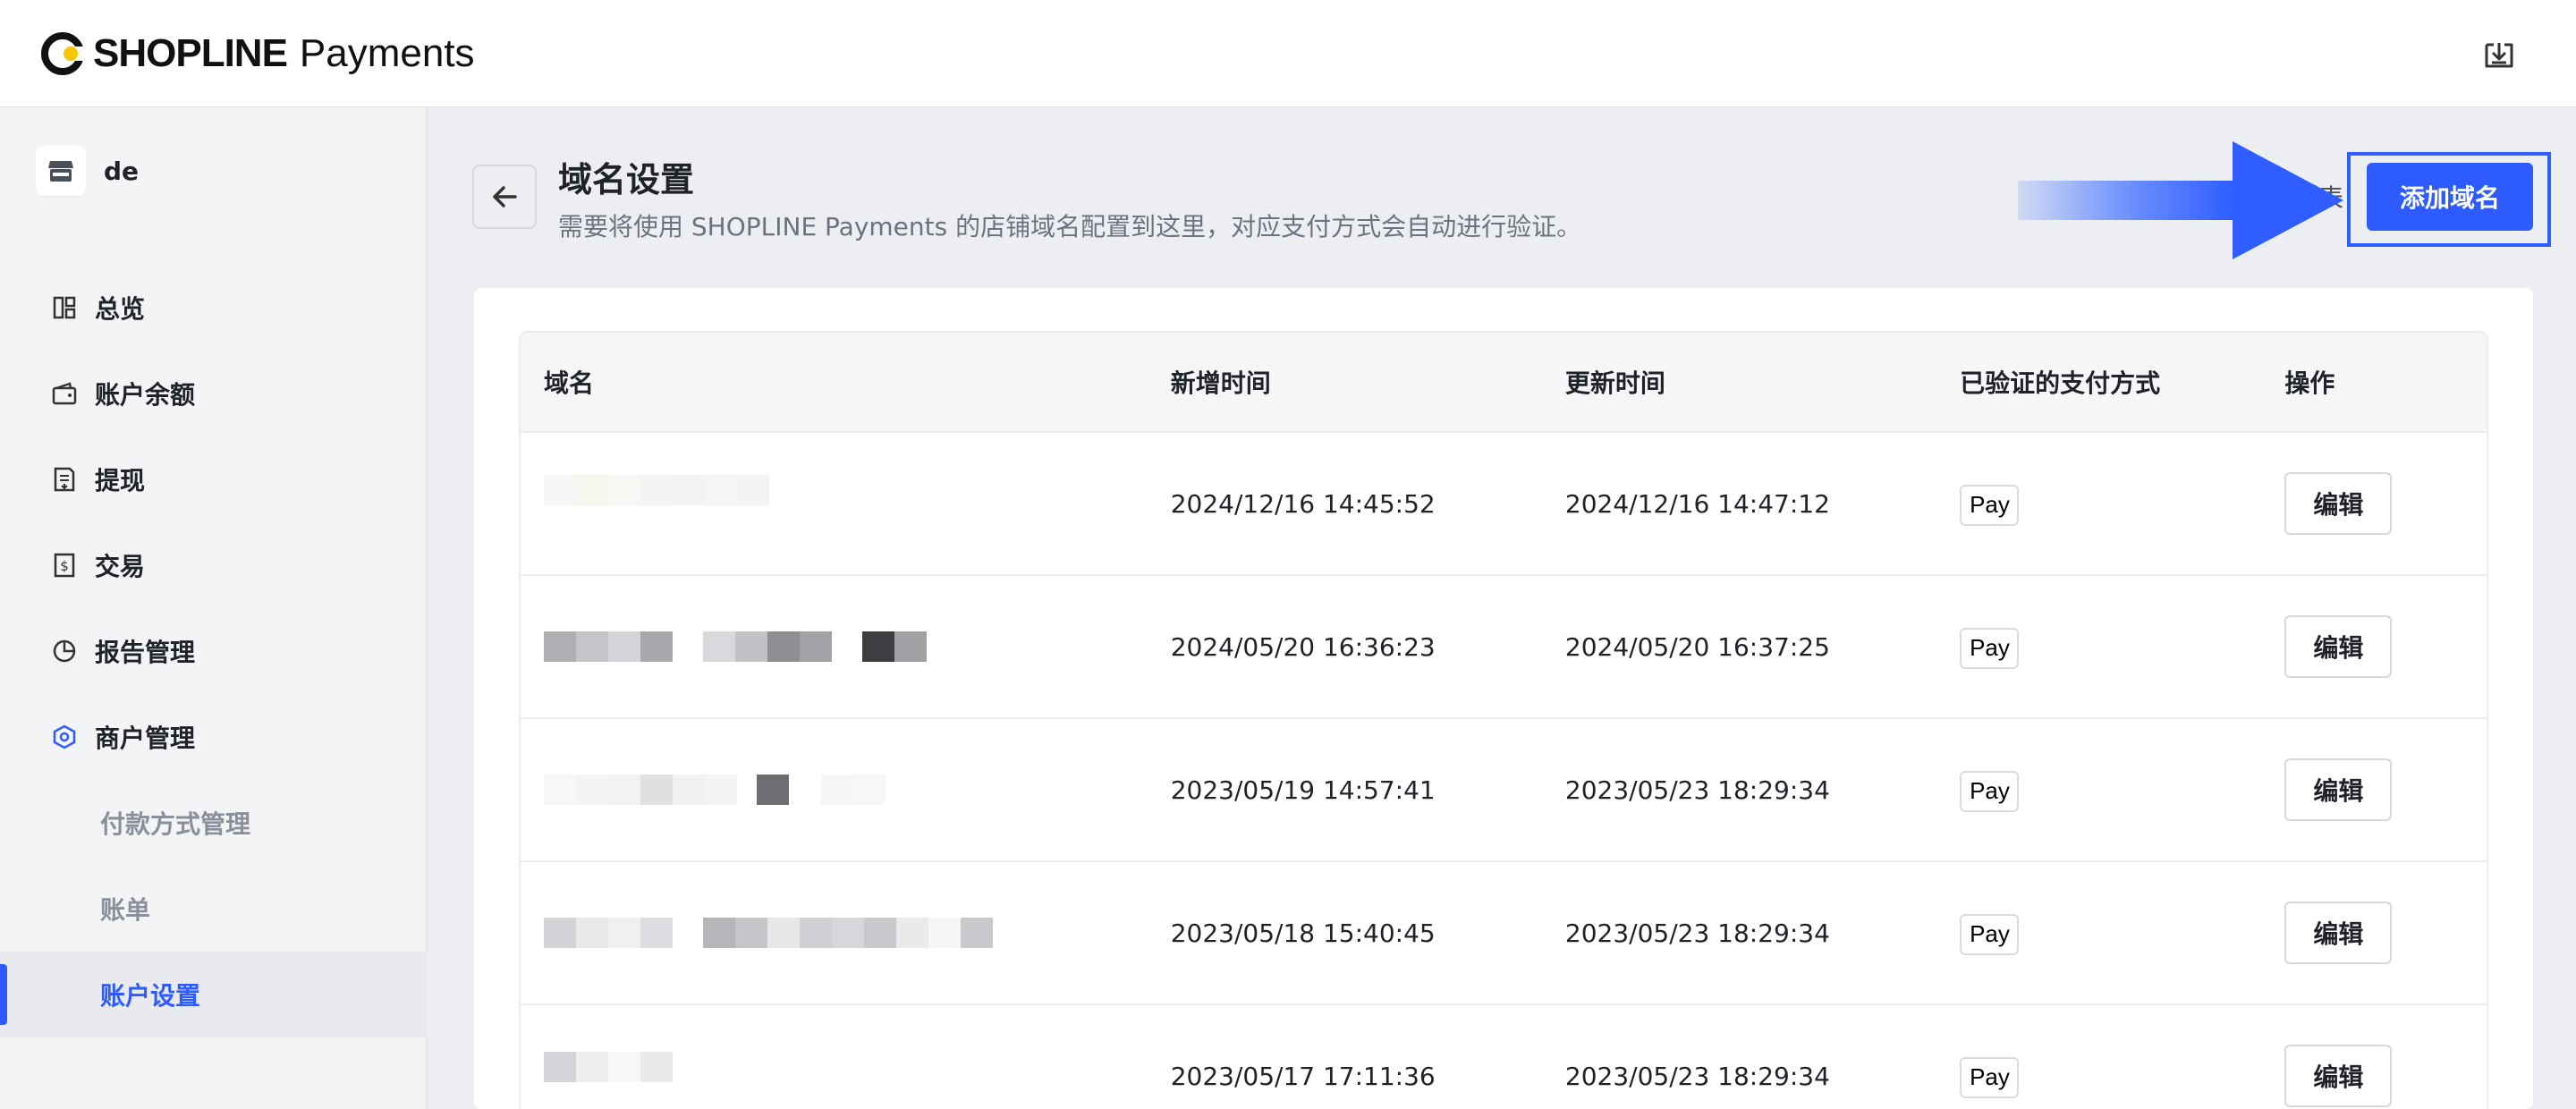 The width and height of the screenshot is (2576, 1109). What do you see at coordinates (214, 479) in the screenshot?
I see `sidebar-item-withdraw: 提现` at bounding box center [214, 479].